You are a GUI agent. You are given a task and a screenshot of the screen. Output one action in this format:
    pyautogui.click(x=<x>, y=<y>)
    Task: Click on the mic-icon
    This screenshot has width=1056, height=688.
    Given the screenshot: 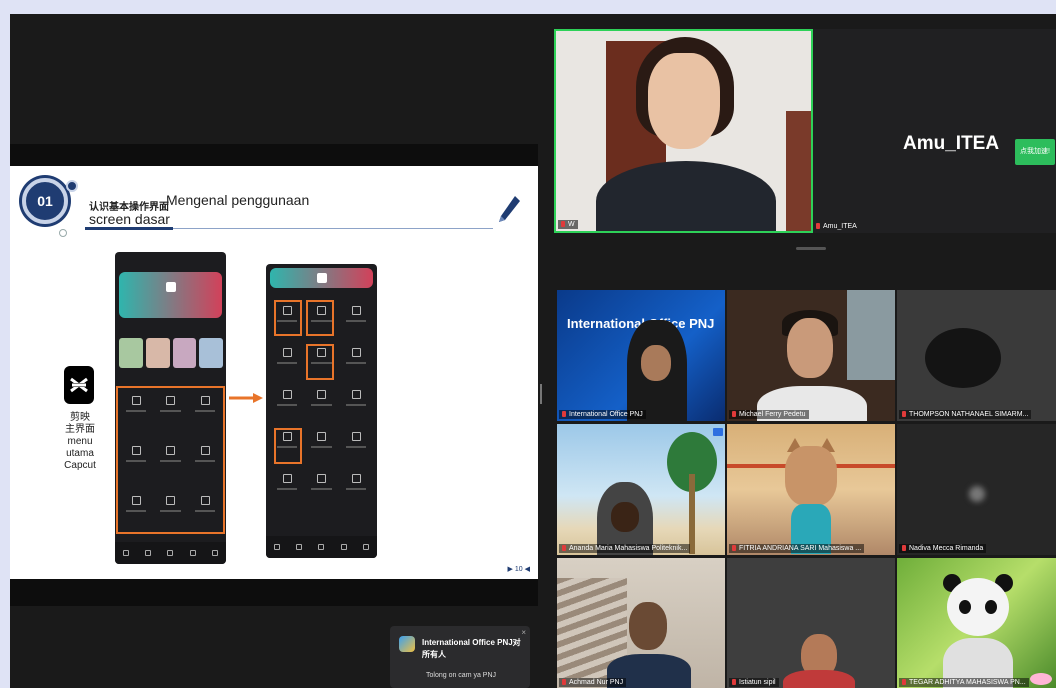 What is the action you would take?
    pyautogui.click(x=563, y=224)
    